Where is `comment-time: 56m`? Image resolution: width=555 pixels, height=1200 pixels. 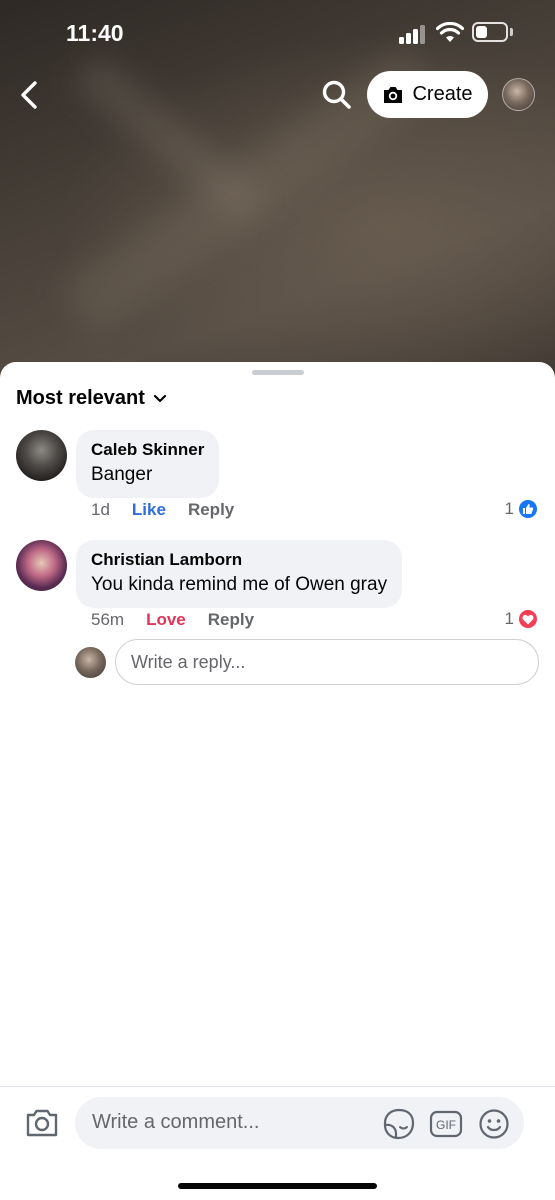
comment-time: 56m is located at coordinates (108, 619).